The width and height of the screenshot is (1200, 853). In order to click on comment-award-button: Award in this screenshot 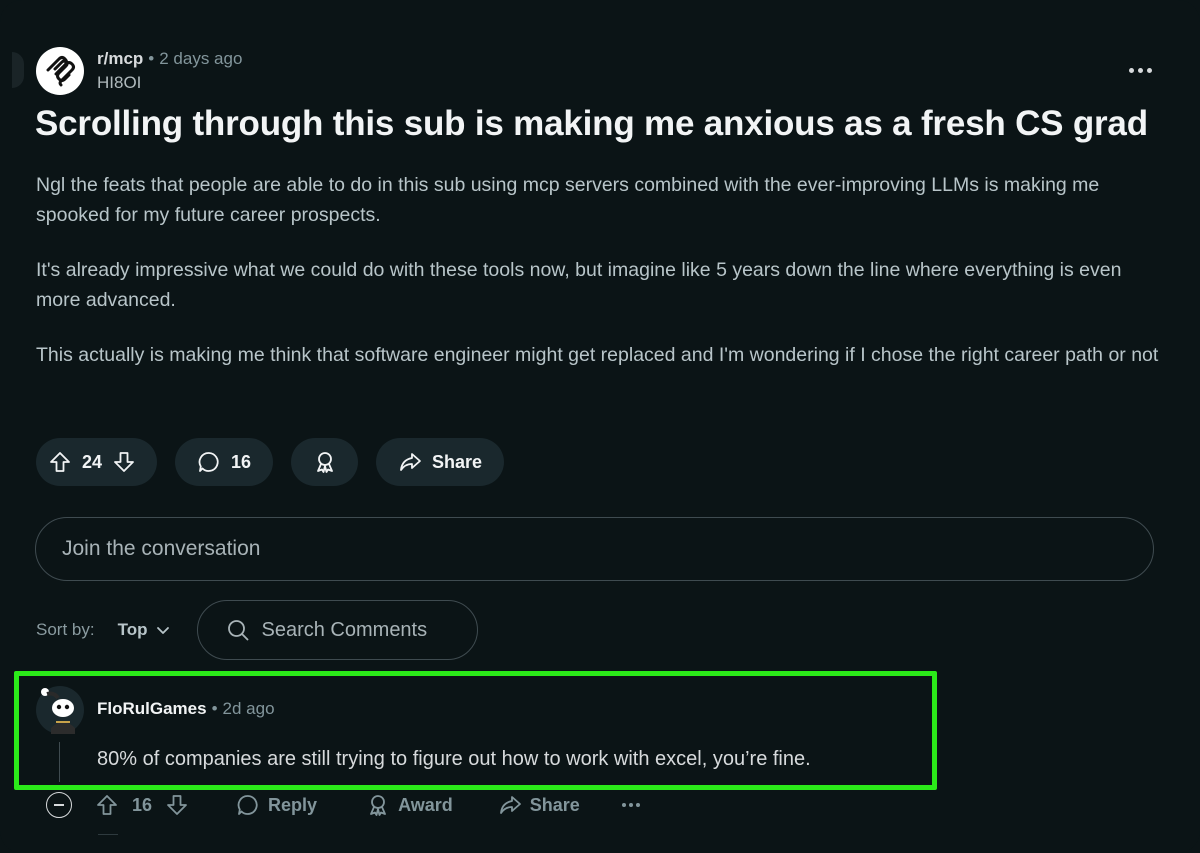, I will do `click(409, 805)`.